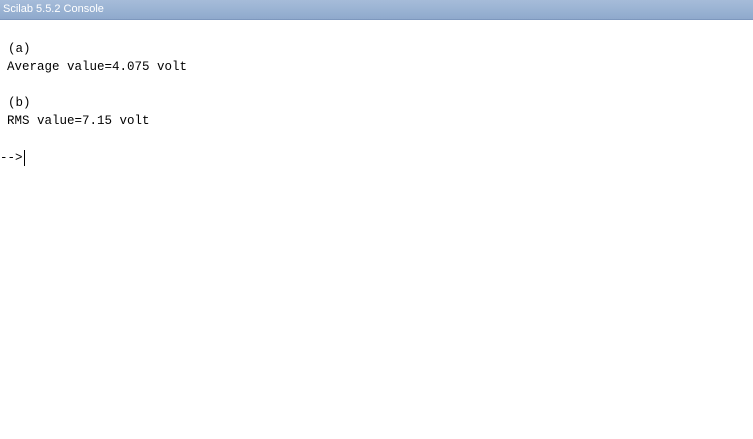 The height and width of the screenshot is (439, 753). I want to click on window-title: Scilab 5.5.2 Console, so click(53, 9).